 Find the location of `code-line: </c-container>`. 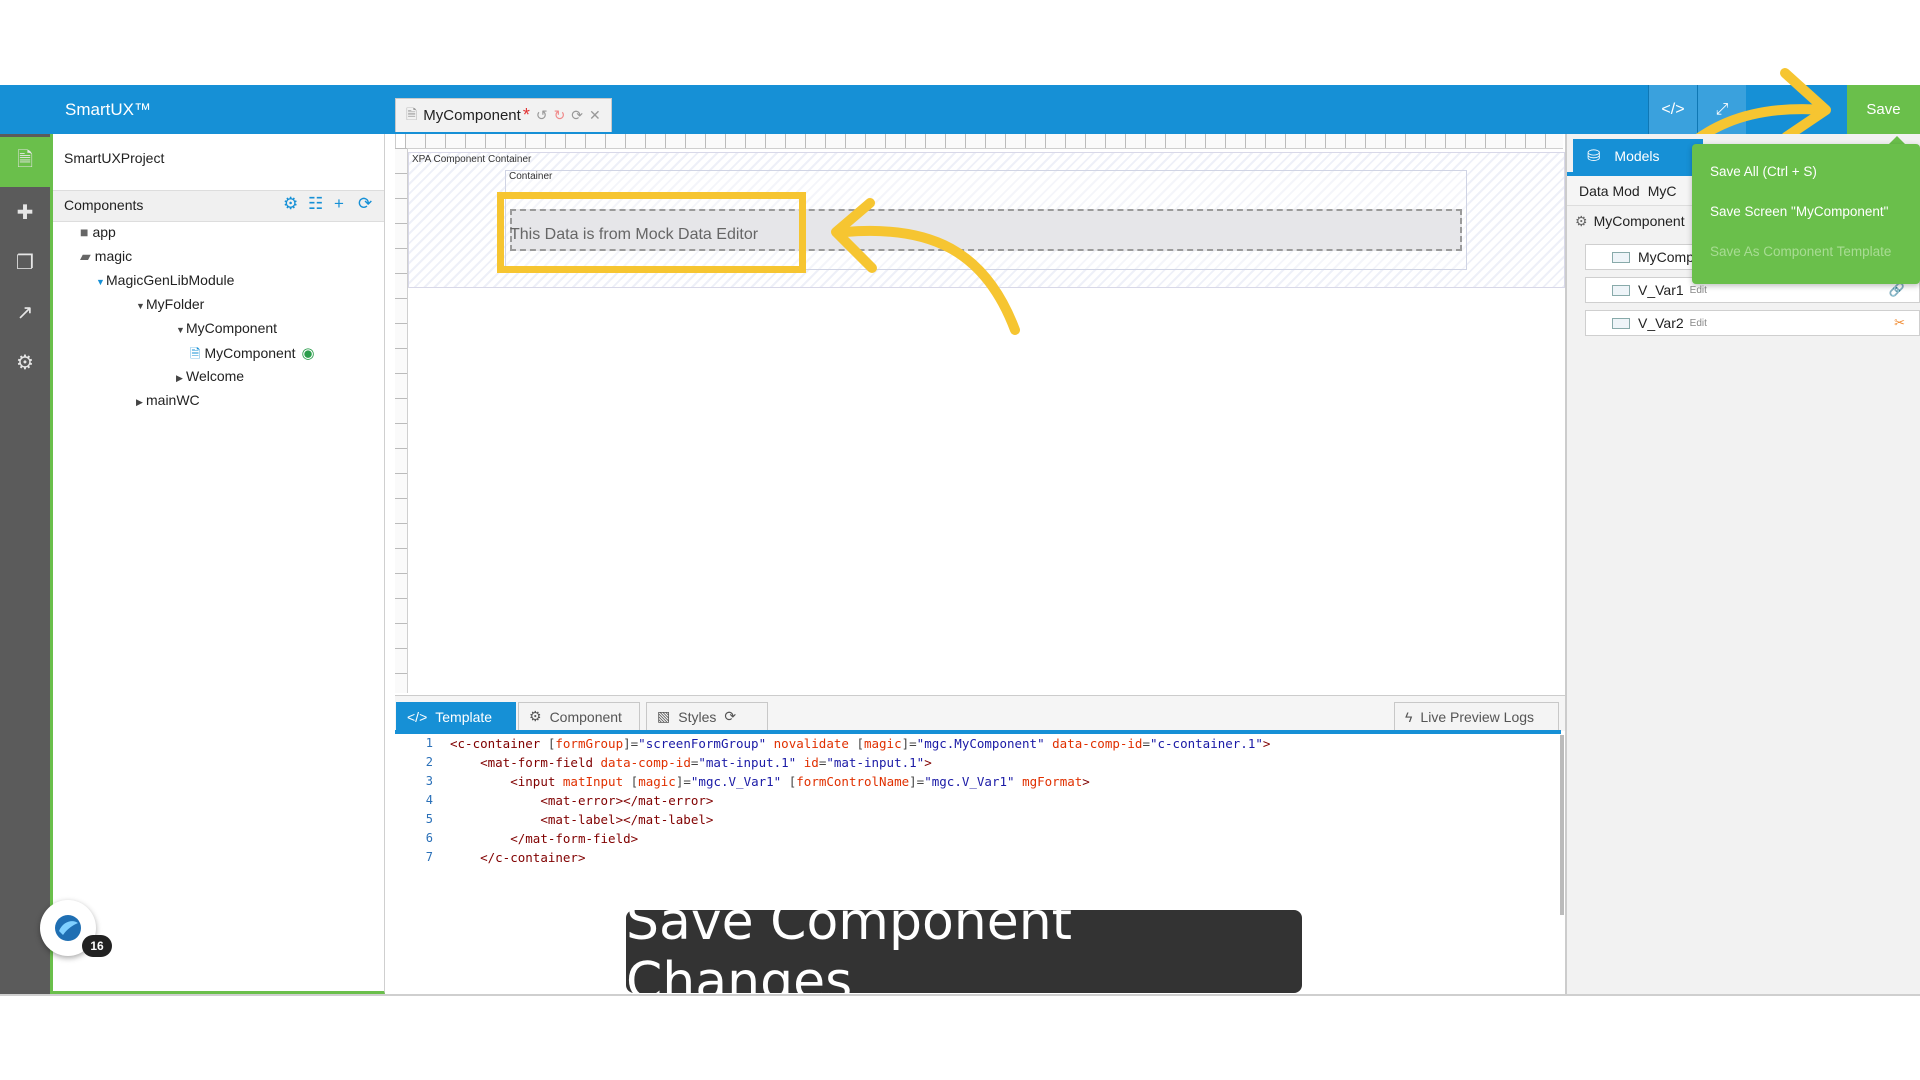

code-line: </c-container> is located at coordinates (533, 857).